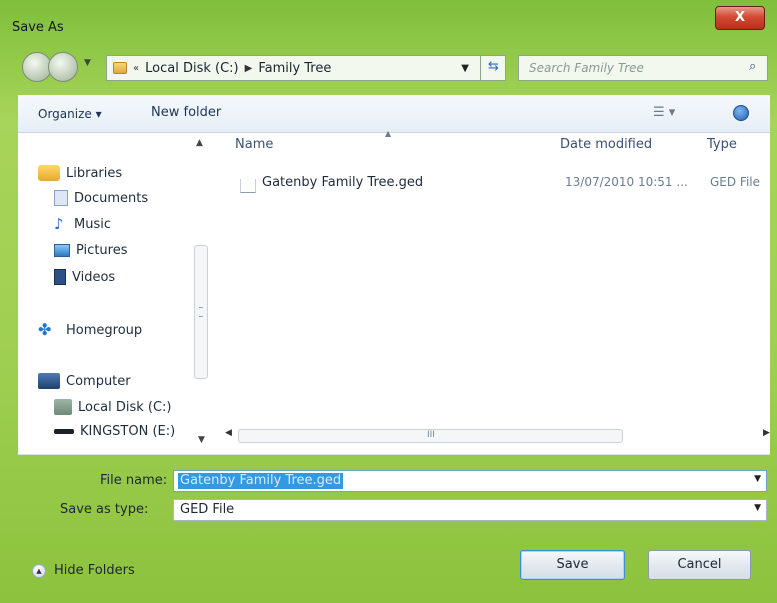  I want to click on search-icon: ⌕, so click(752, 66).